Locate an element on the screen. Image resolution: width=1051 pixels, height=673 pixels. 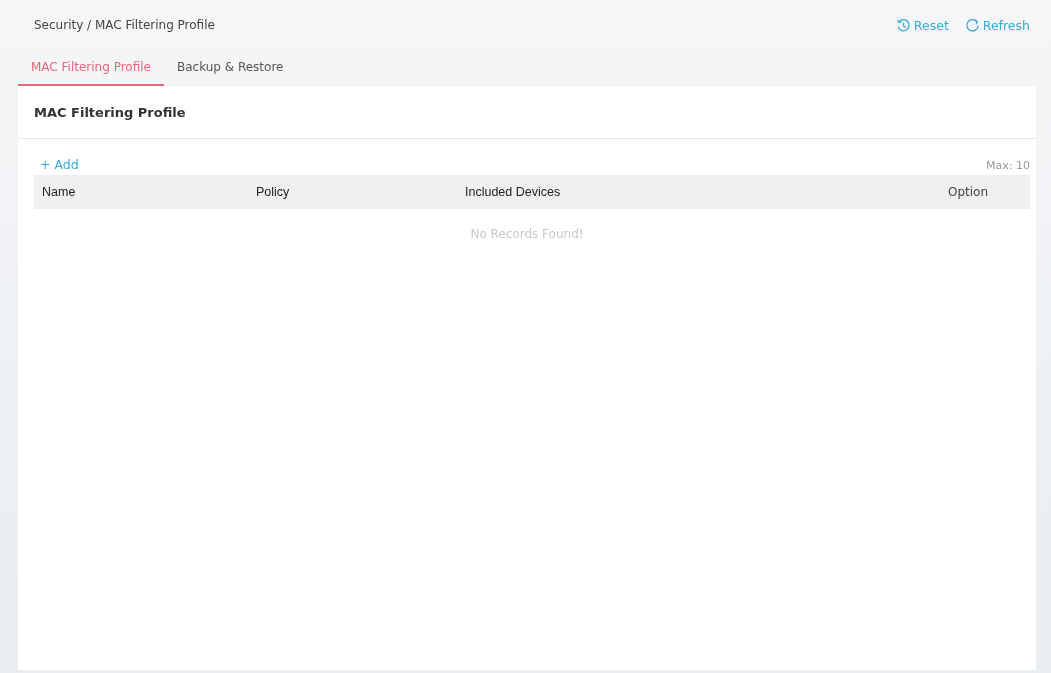
history-icon is located at coordinates (903, 25).